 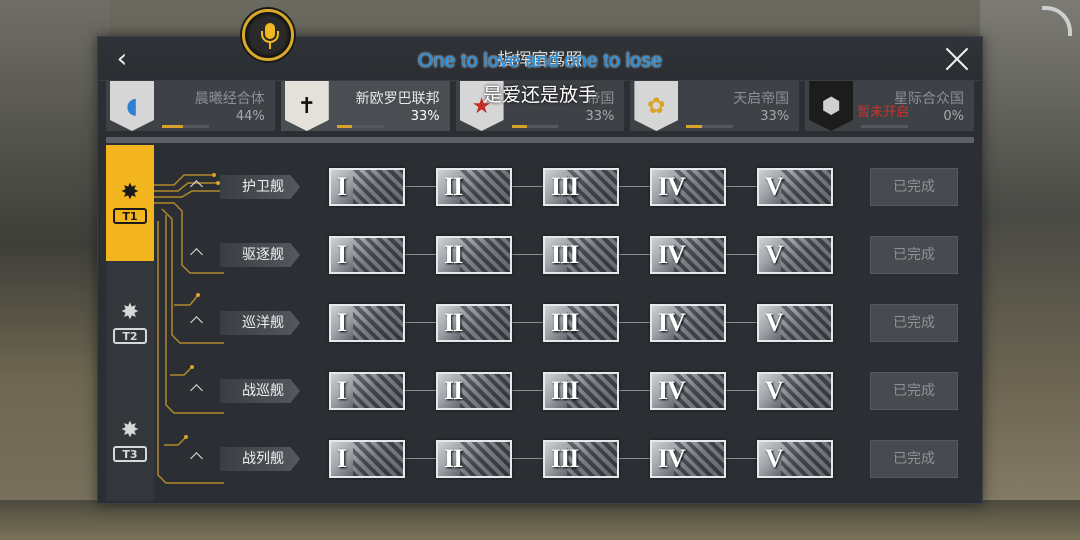 I want to click on ship-row: 驱逐舰 I II III IV V 已完成, so click(x=528, y=255).